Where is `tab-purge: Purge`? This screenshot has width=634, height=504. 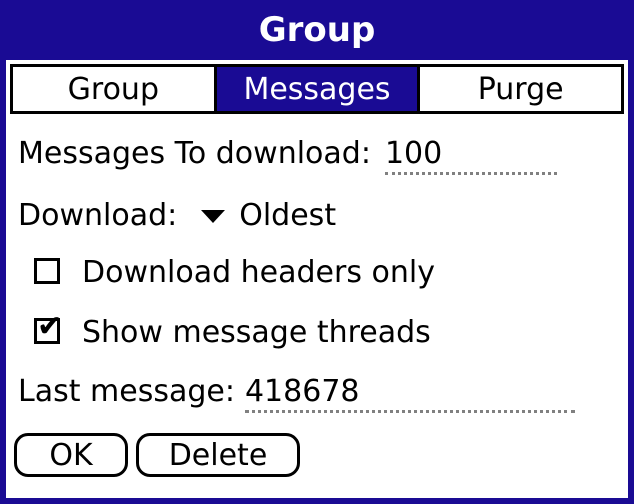
tab-purge: Purge is located at coordinates (519, 89).